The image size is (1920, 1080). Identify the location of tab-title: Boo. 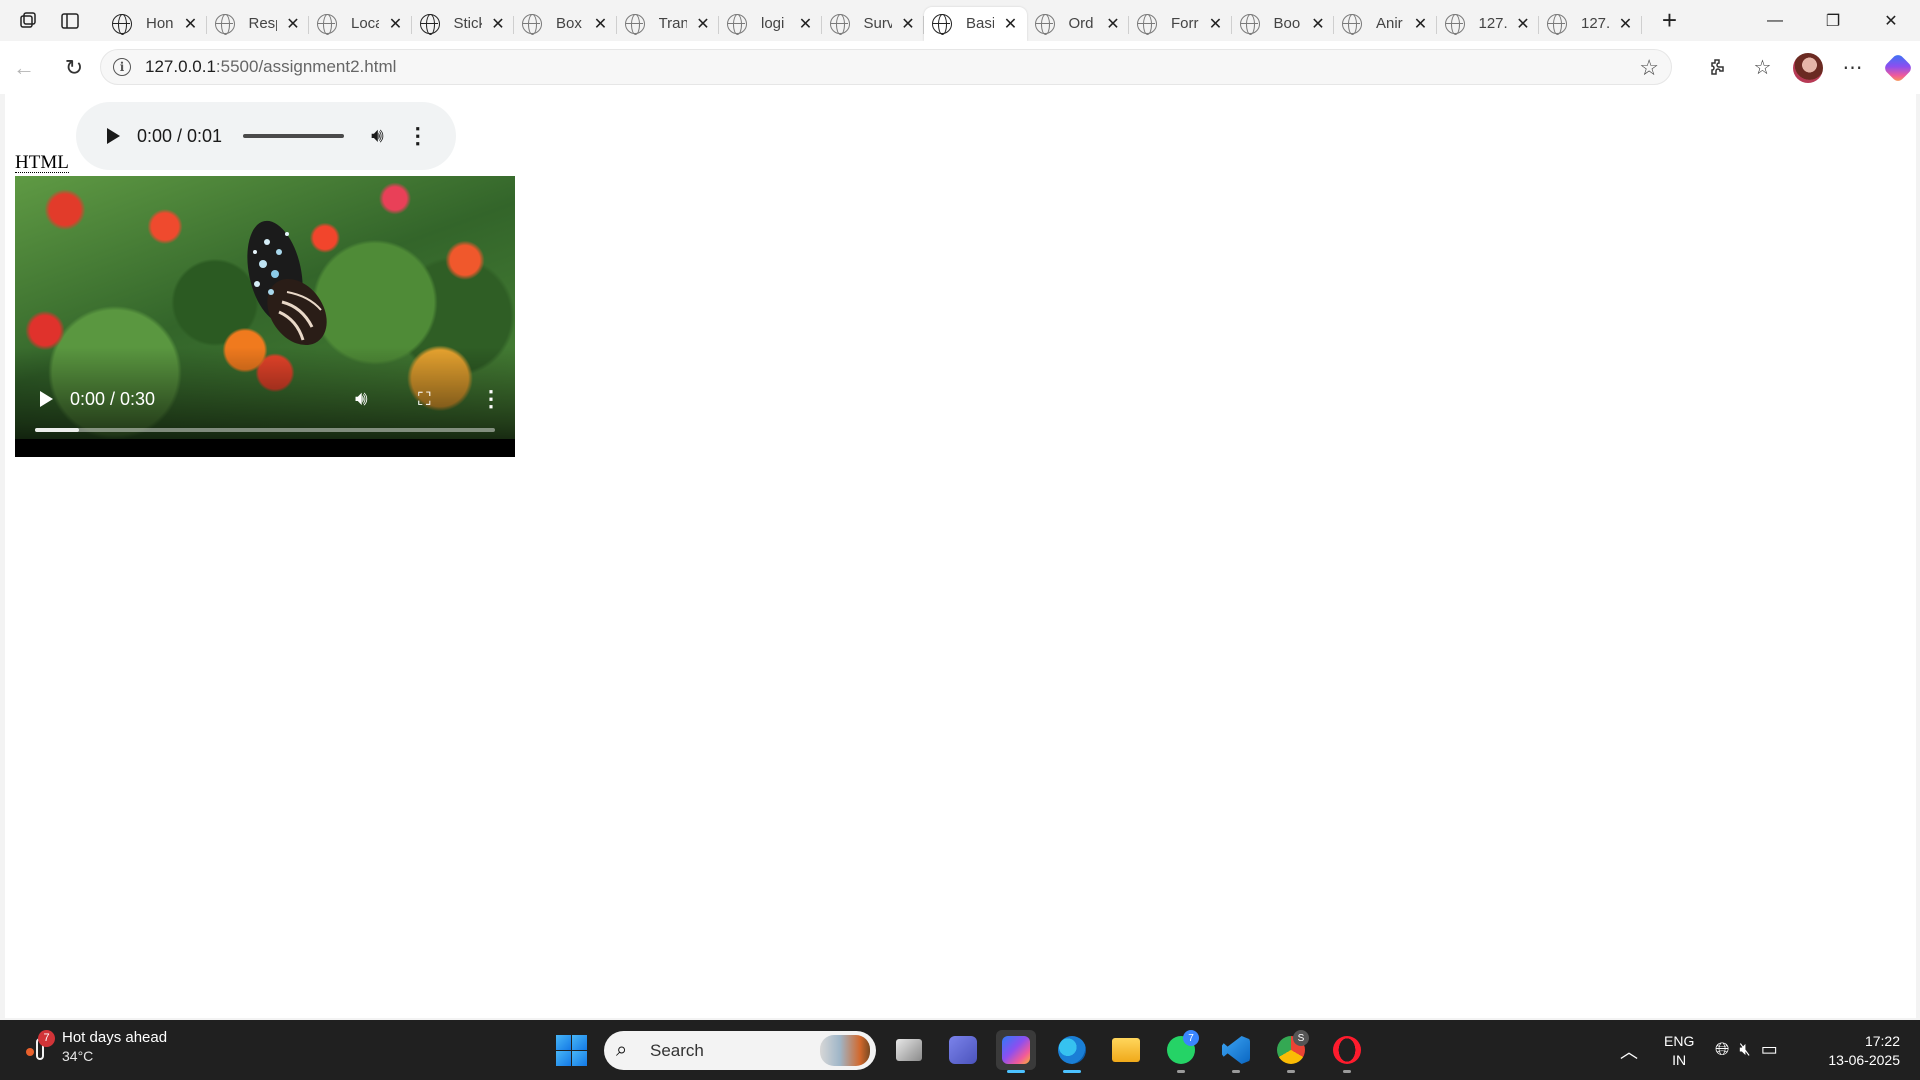
(1287, 23).